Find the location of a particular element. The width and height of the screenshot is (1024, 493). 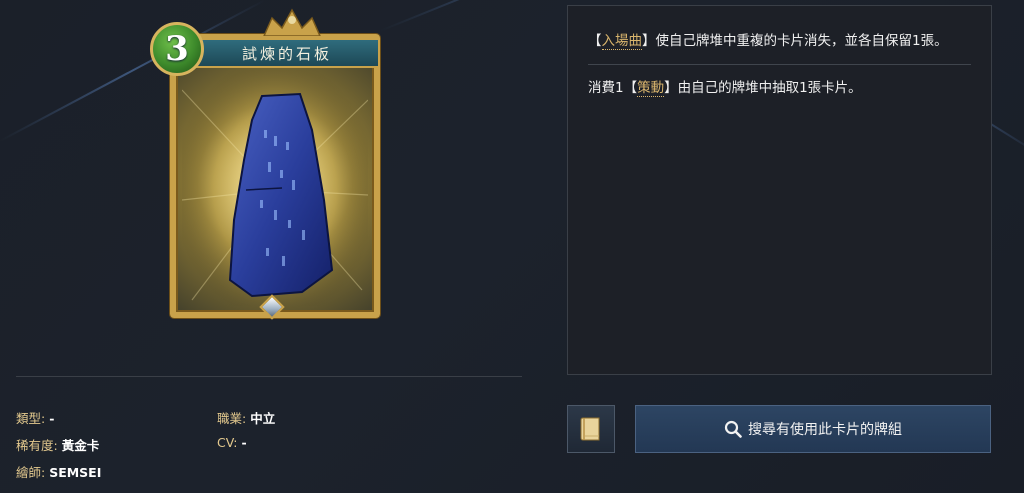

info-artist-value: SEMSEI is located at coordinates (75, 472).